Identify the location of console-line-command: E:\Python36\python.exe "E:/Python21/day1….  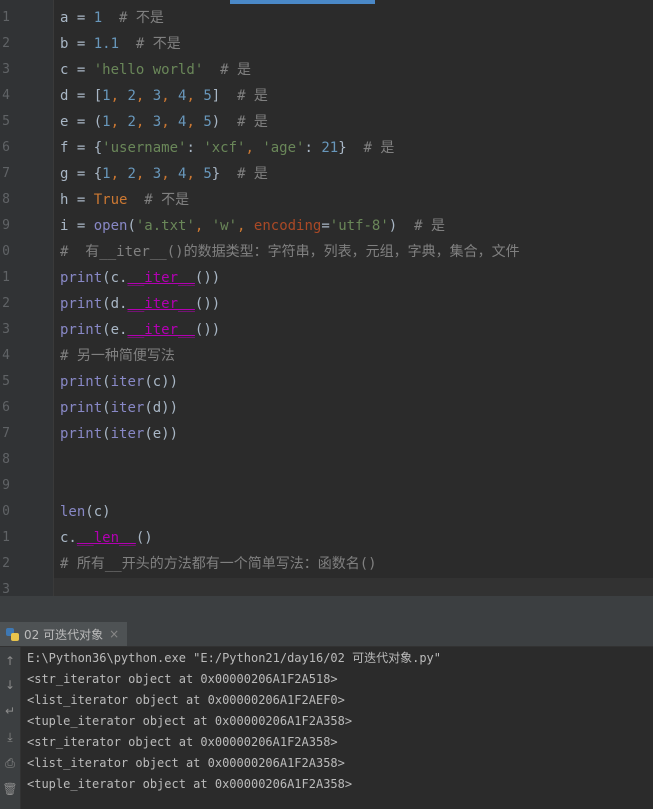
(234, 658).